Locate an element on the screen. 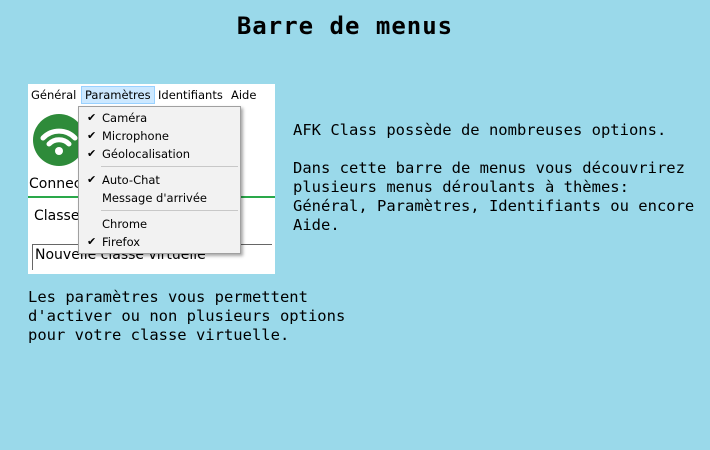  class-label: Classe is located at coordinates (57, 216).